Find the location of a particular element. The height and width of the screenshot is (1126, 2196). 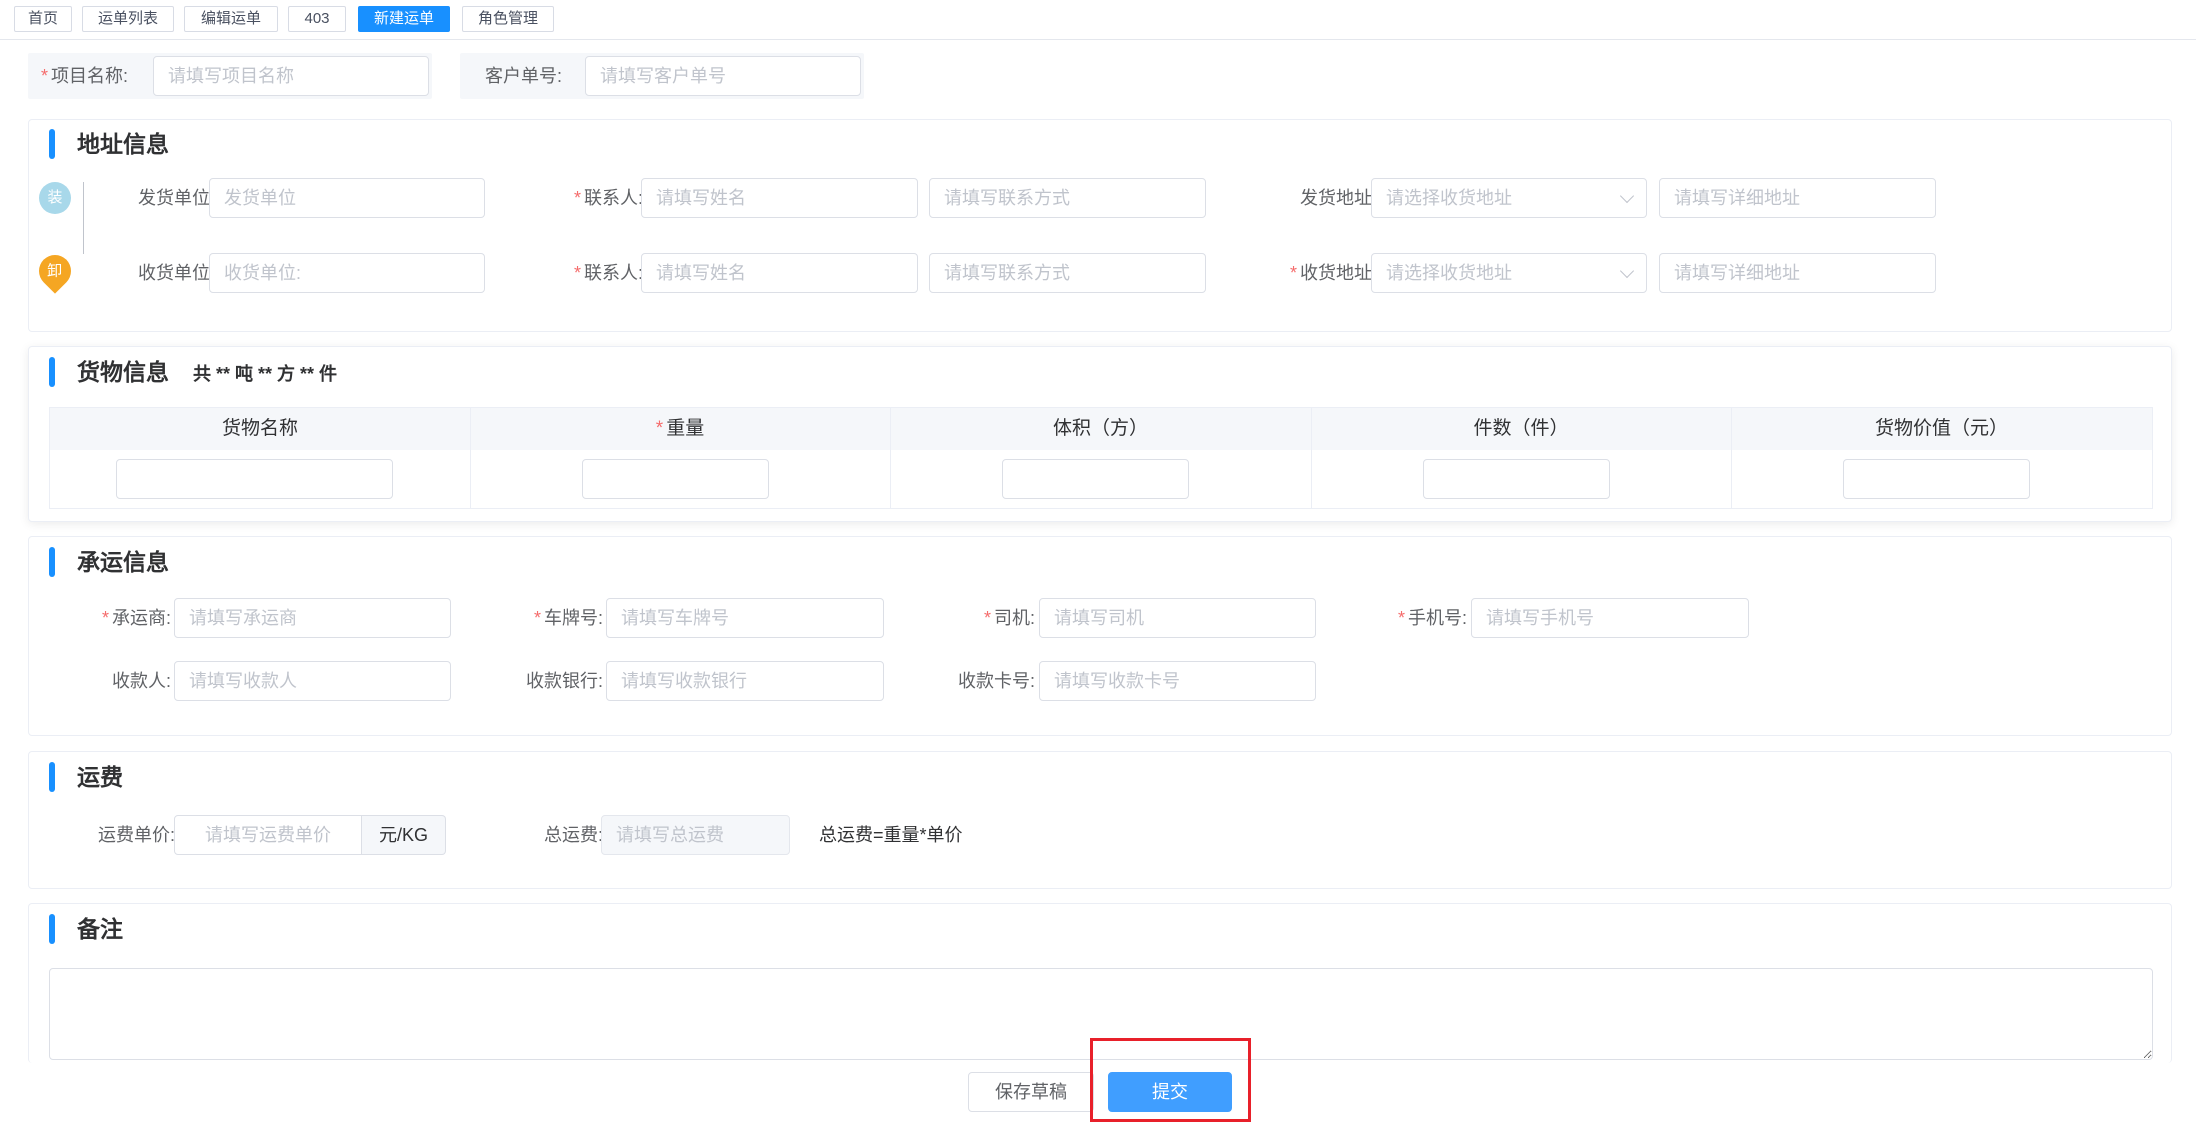

save-draft-button: 保存草稿 is located at coordinates (1031, 1092).